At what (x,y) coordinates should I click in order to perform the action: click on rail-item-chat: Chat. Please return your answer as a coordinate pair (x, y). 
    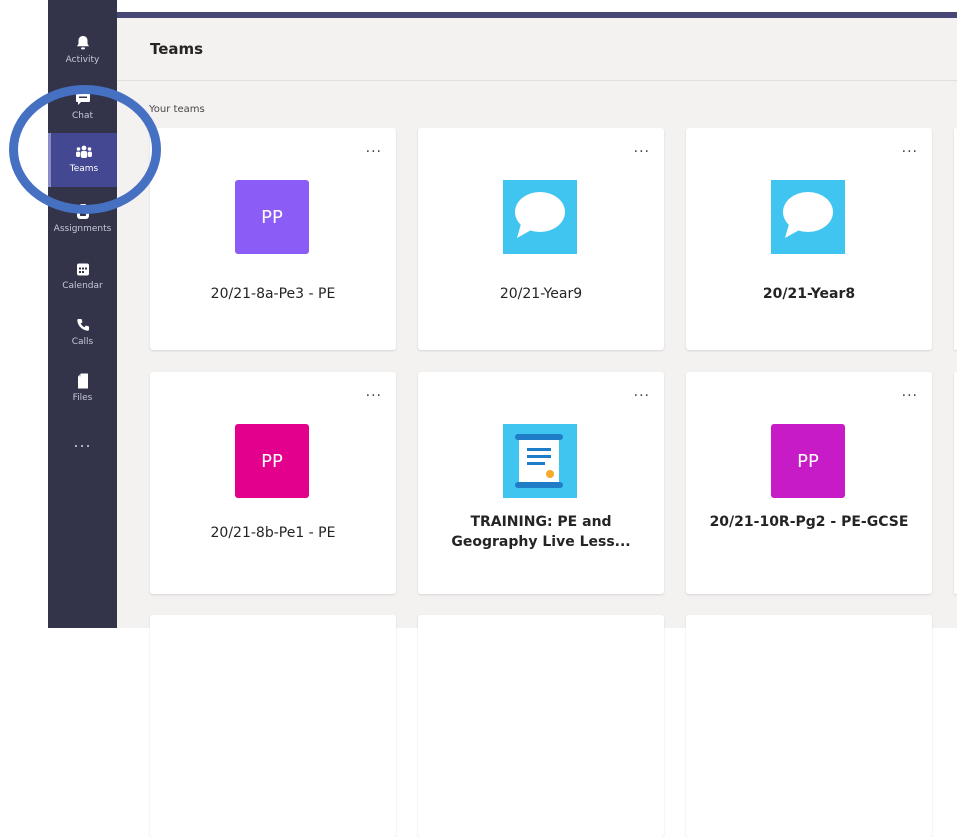
    Looking at the image, I should click on (82, 108).